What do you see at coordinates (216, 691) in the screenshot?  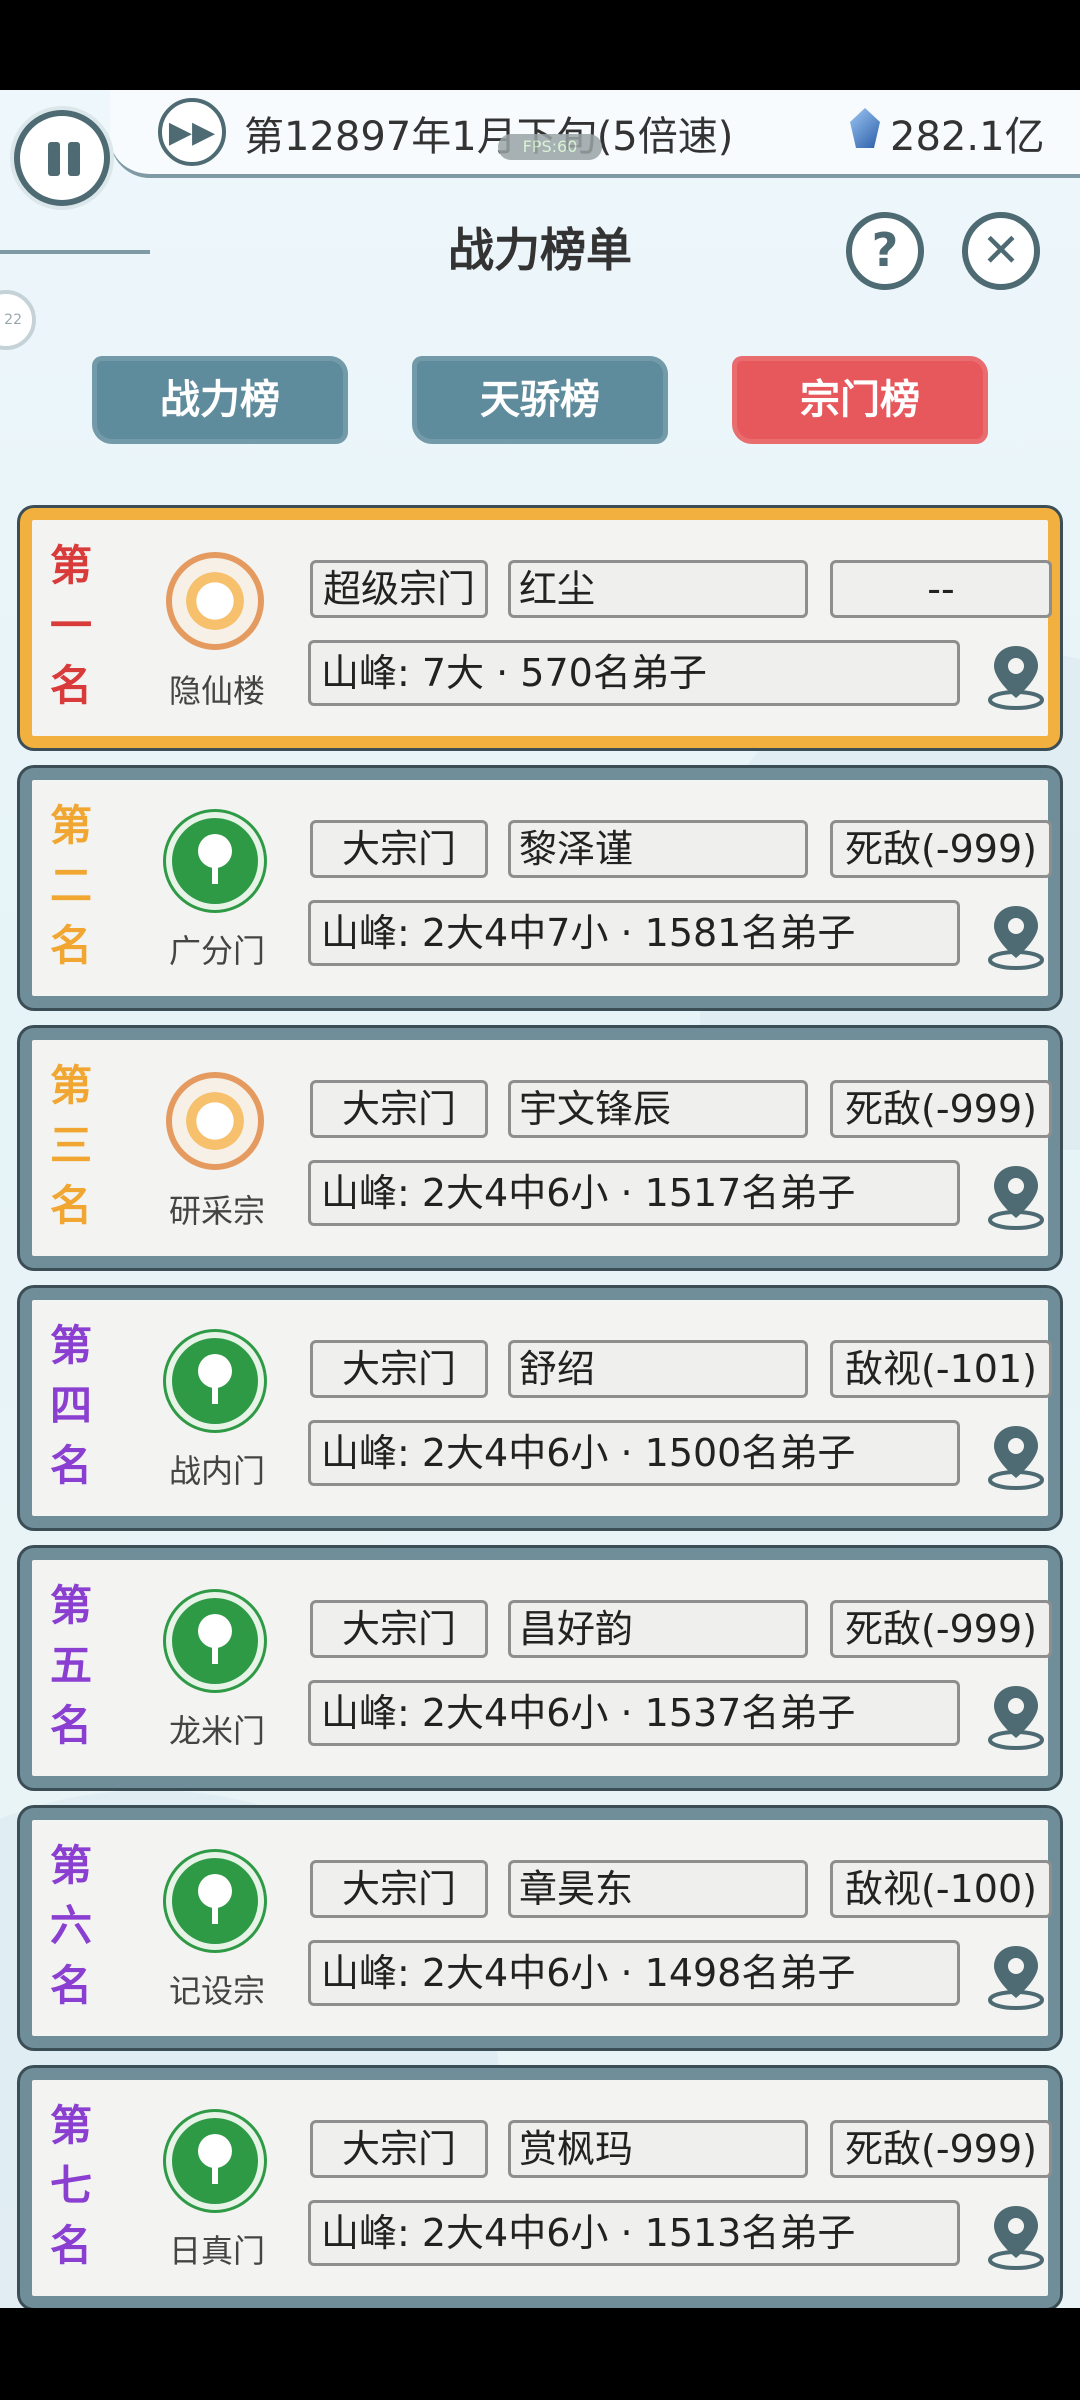 I see `sect-name: 隐仙楼` at bounding box center [216, 691].